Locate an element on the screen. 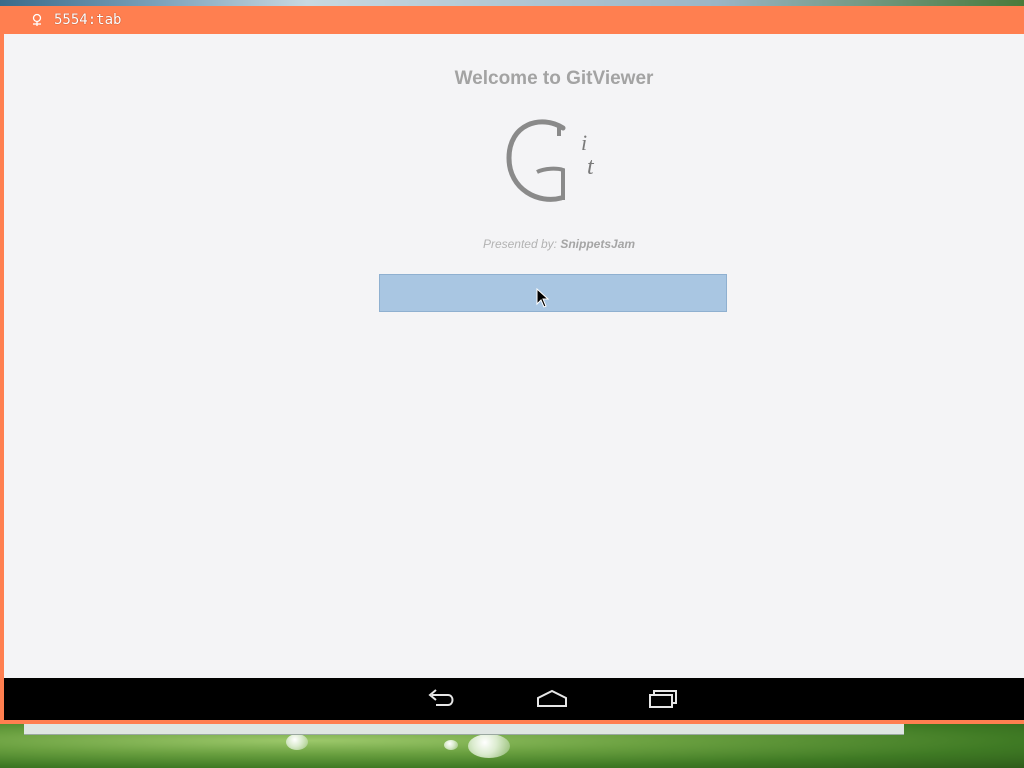  back-icon is located at coordinates (442, 699).